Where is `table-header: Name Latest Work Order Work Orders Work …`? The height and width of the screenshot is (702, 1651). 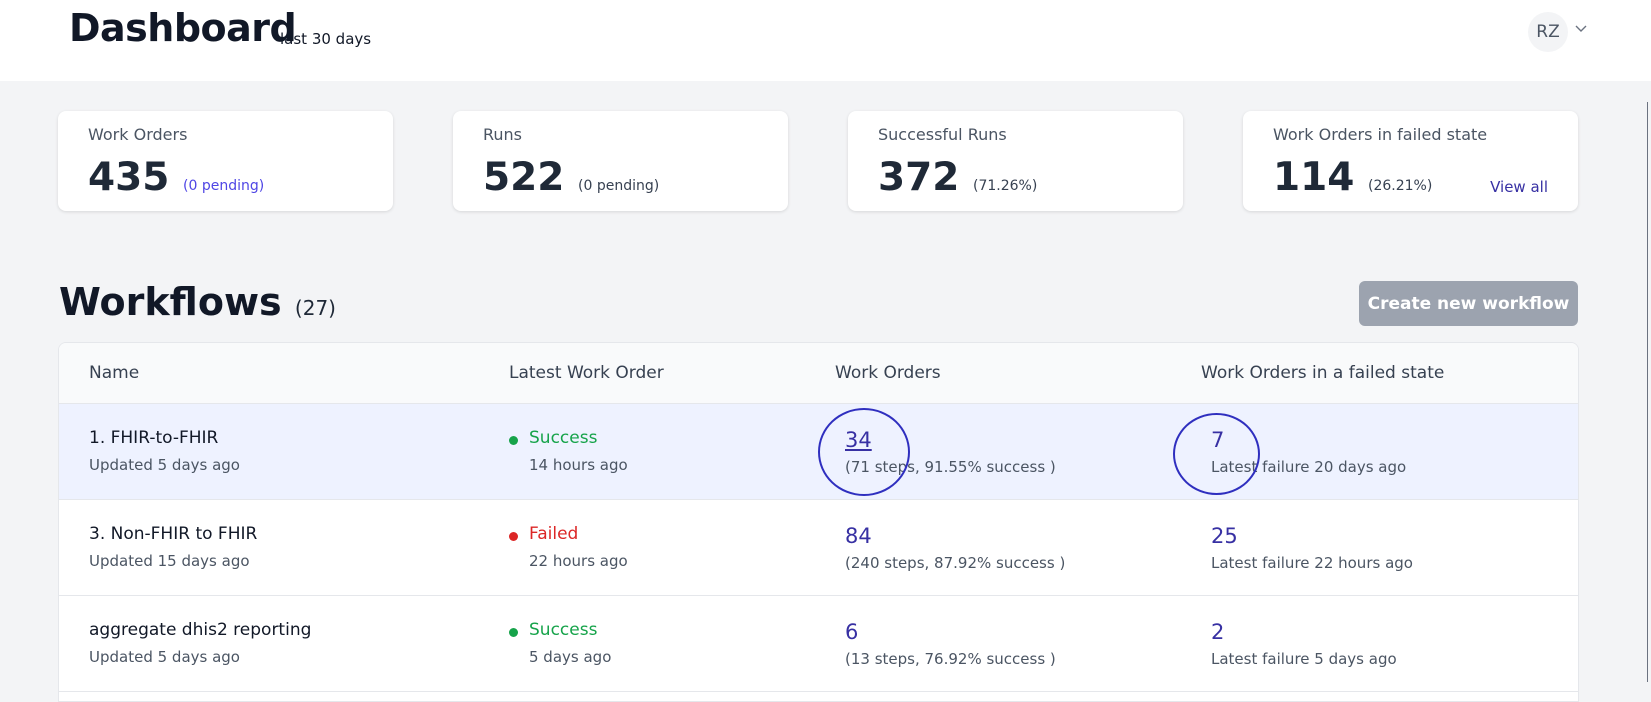
table-header: Name Latest Work Order Work Orders Work … is located at coordinates (818, 373).